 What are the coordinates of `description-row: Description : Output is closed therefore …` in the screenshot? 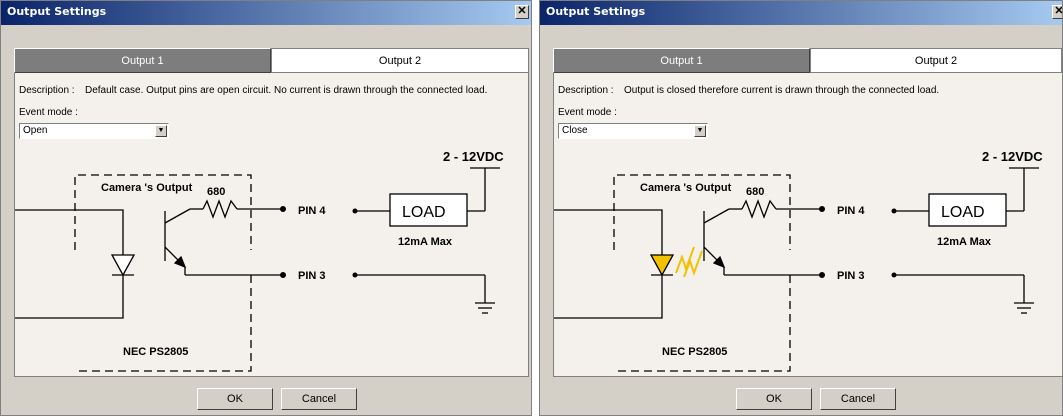 It's located at (748, 90).